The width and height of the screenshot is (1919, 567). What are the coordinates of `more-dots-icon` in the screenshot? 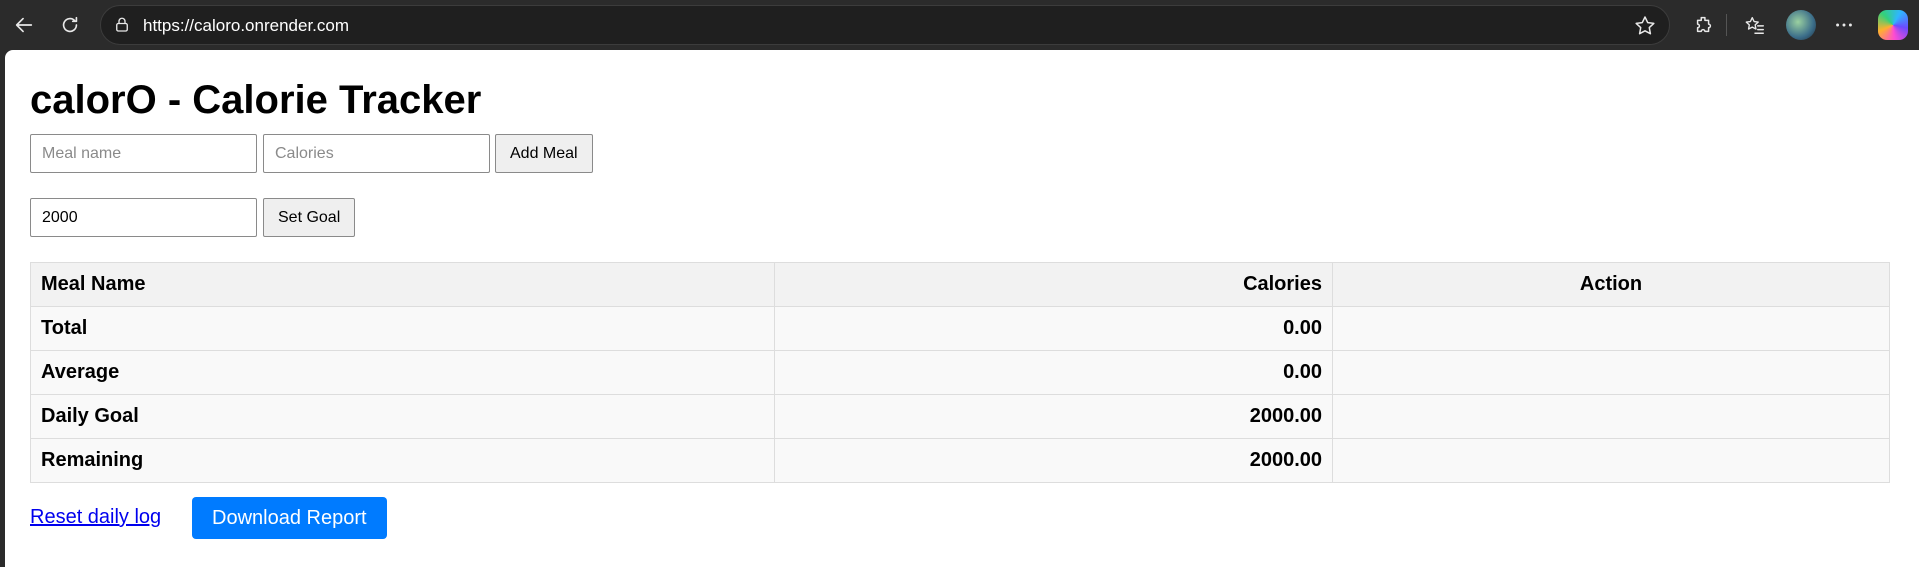 It's located at (1844, 25).